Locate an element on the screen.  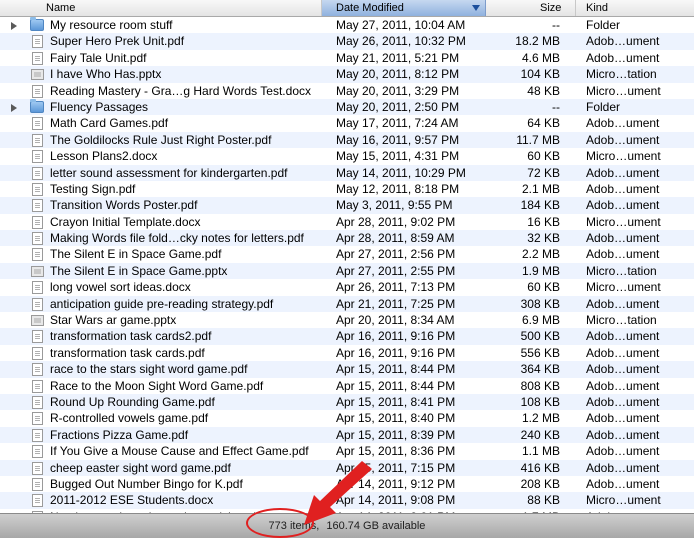
file-name: Transition Words Poster.pdf is located at coordinates (124, 205).